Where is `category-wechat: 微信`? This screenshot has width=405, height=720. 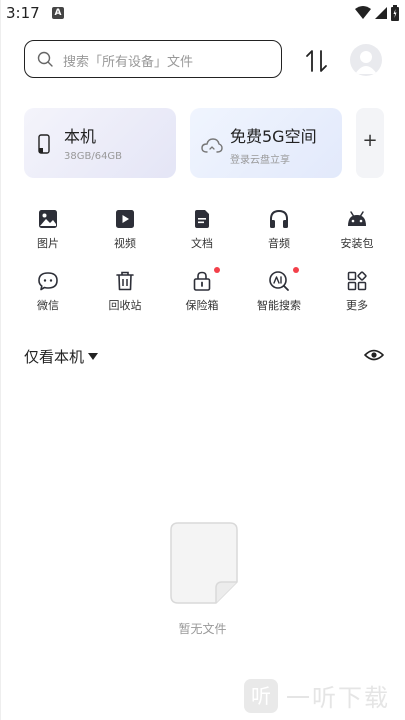 category-wechat: 微信 is located at coordinates (48, 291).